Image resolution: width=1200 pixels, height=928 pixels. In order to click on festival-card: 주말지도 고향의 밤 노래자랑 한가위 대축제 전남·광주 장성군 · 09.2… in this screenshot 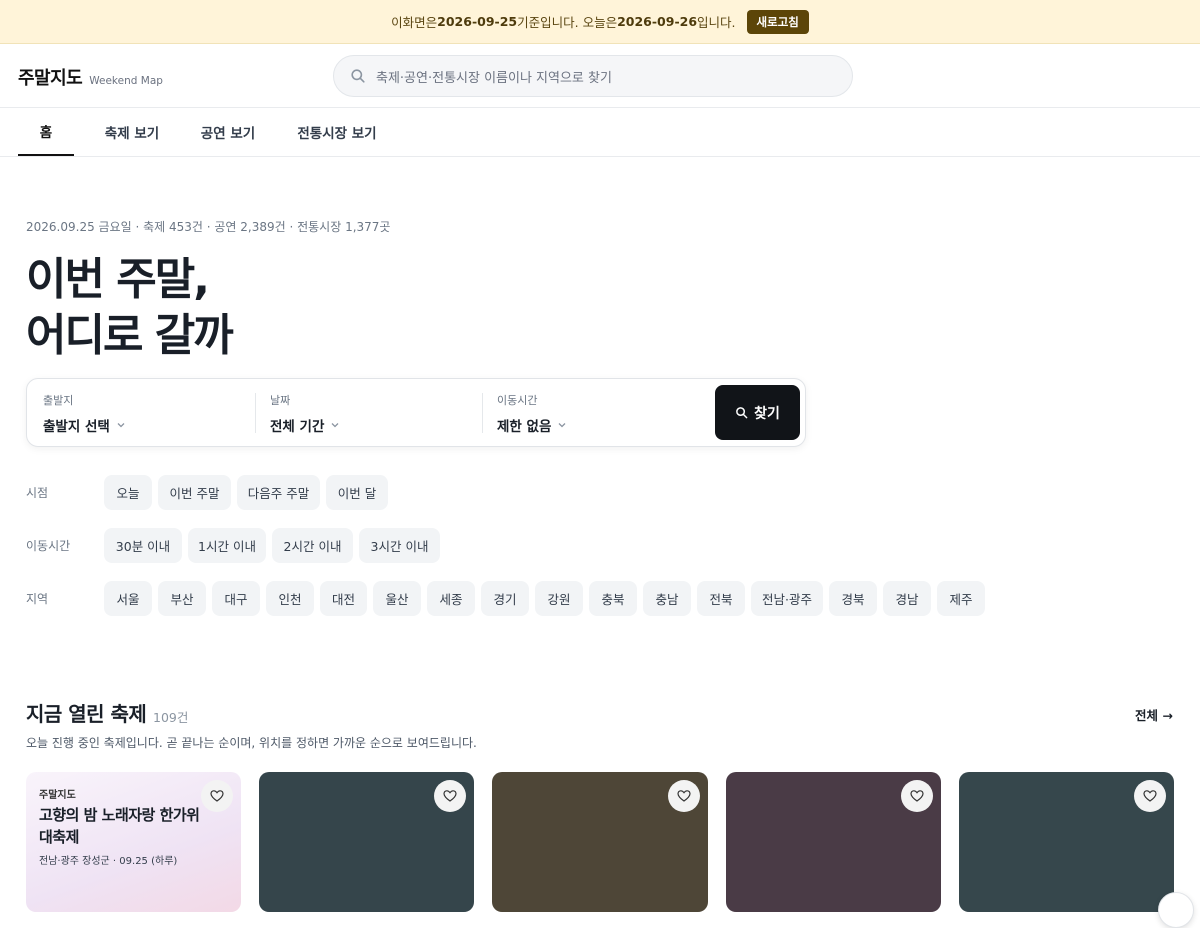, I will do `click(133, 842)`.